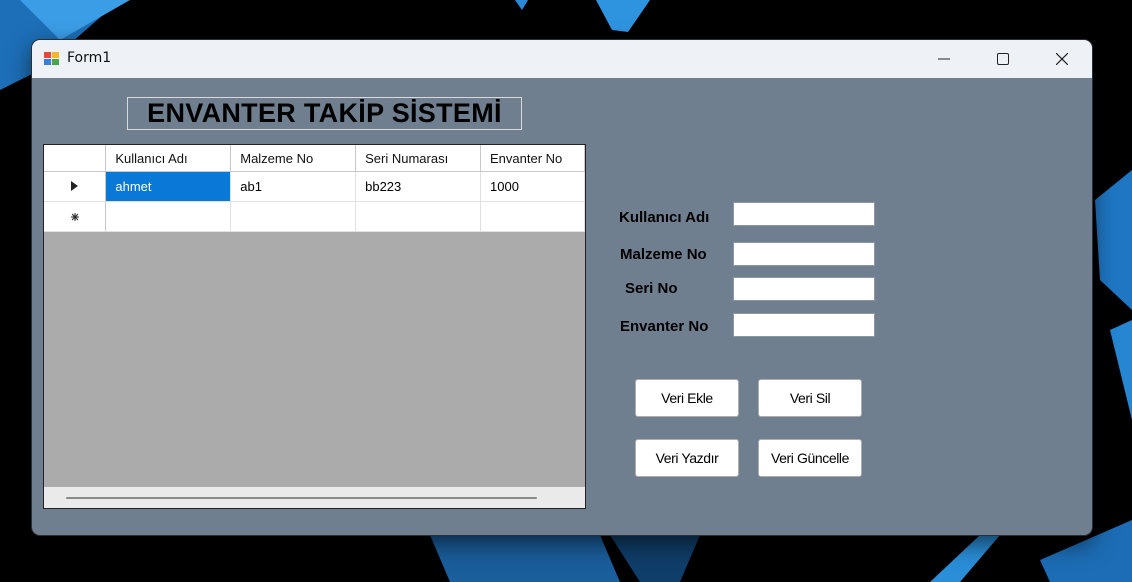 The width and height of the screenshot is (1132, 582). Describe the element at coordinates (293, 186) in the screenshot. I see `table-cell: ab1` at that location.